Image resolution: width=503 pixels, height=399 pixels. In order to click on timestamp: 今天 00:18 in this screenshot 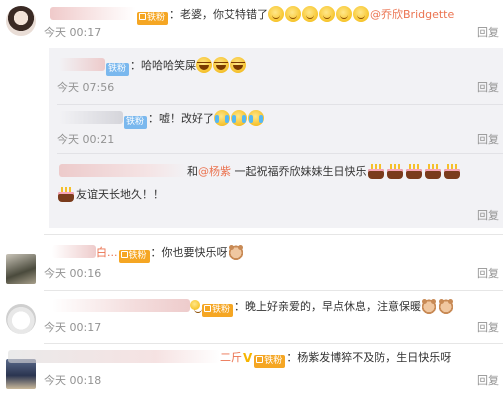, I will do `click(73, 380)`.